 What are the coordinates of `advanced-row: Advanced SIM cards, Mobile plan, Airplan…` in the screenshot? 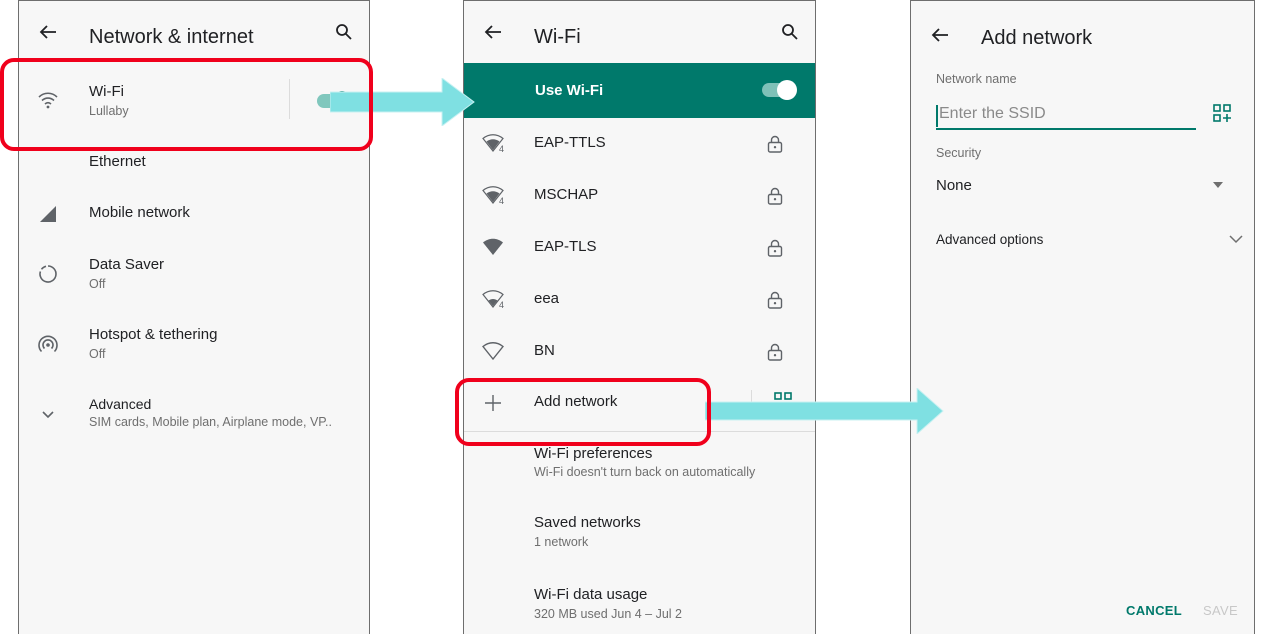 It's located at (194, 416).